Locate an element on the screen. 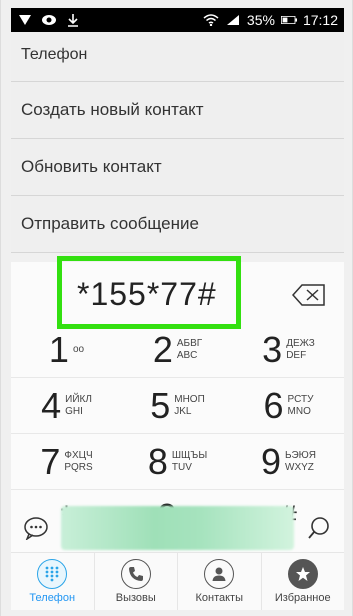 The image size is (353, 616). nav-tab-calls: Вызовы is located at coordinates (136, 581).